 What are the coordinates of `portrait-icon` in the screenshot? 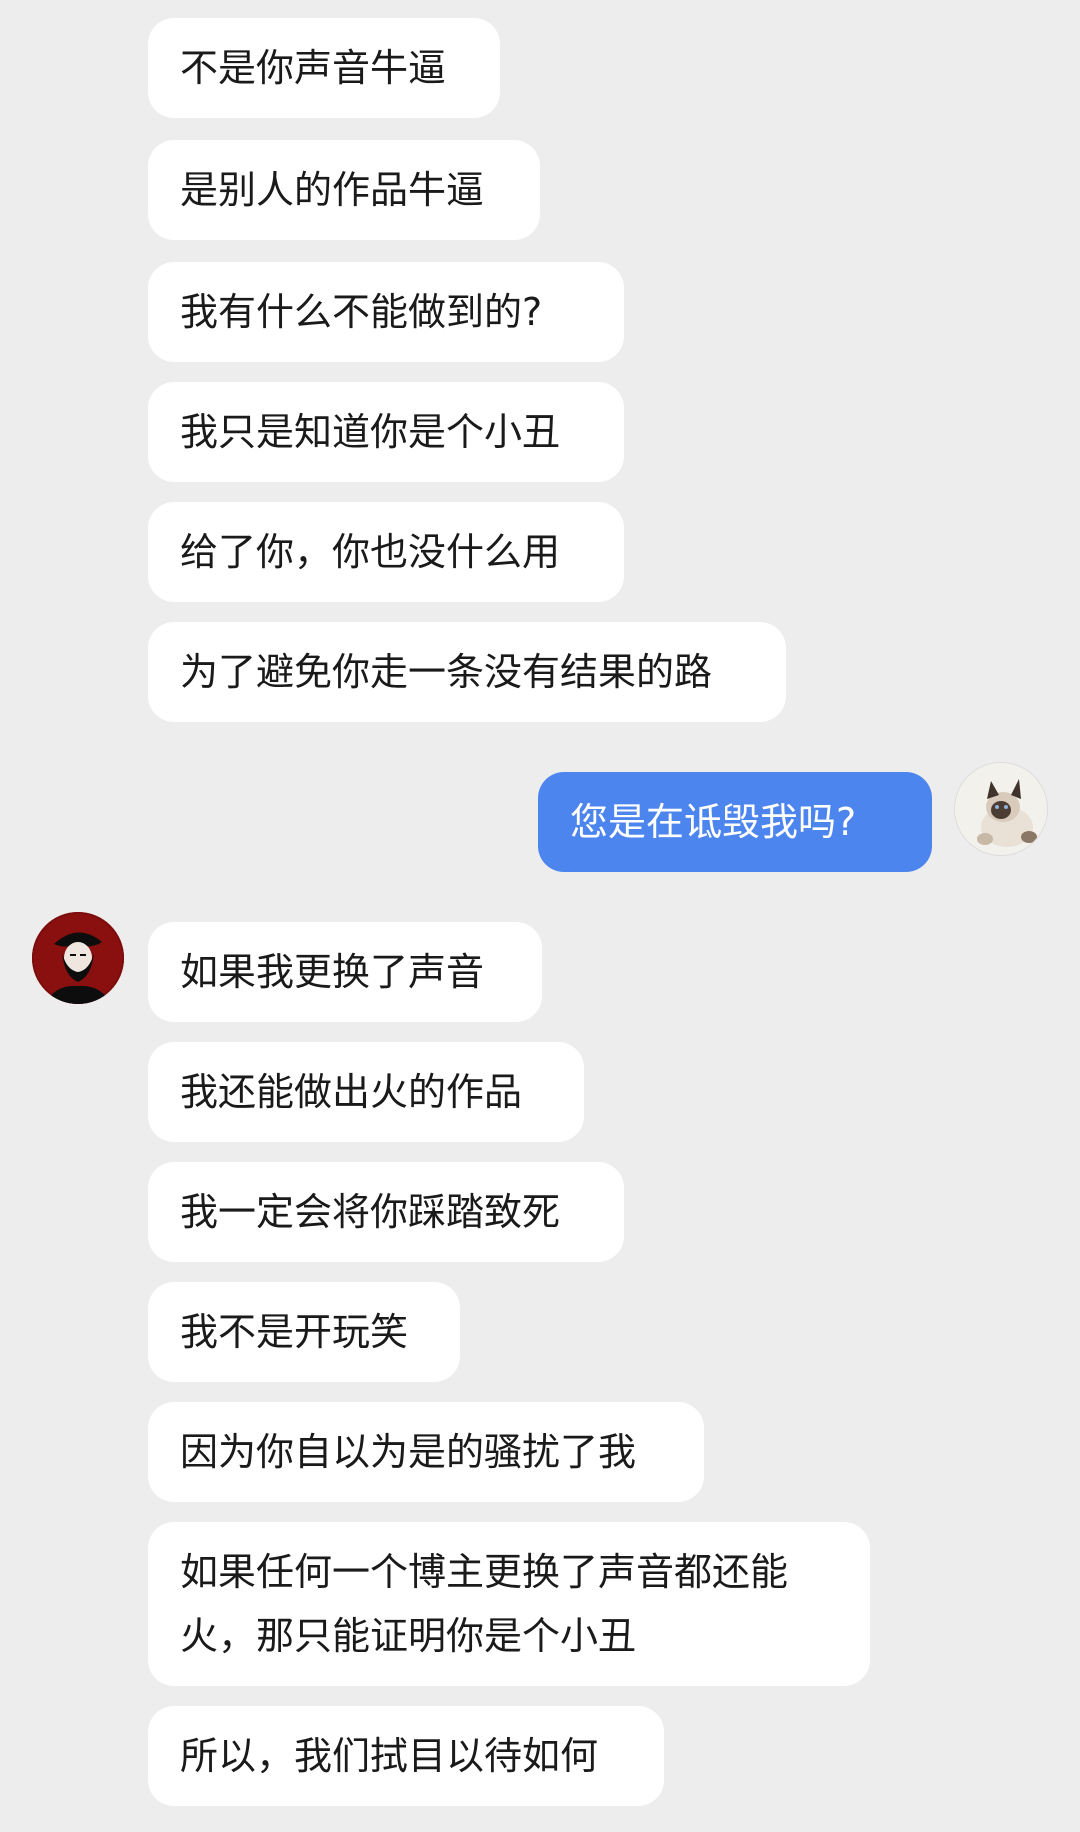 It's located at (78, 958).